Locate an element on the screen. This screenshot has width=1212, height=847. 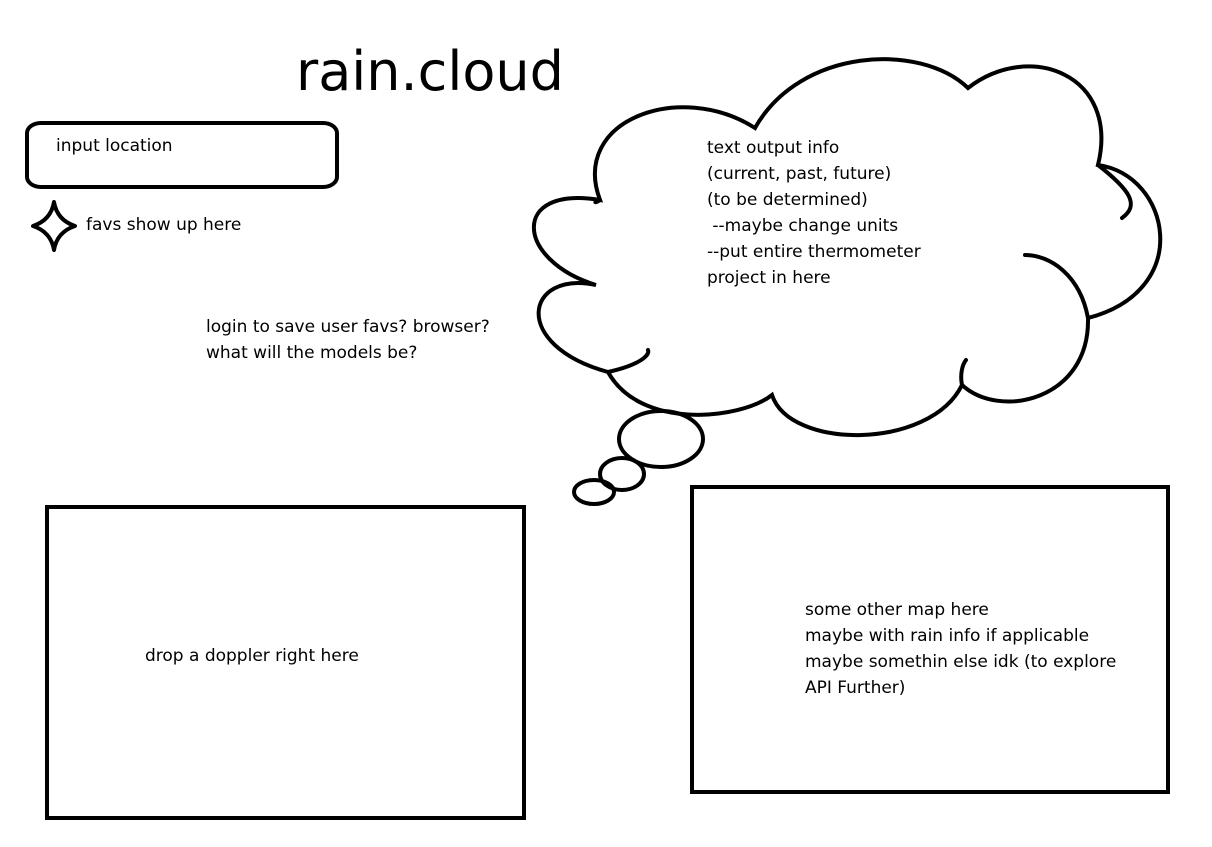
thought-bubble-medium is located at coordinates (622, 474).